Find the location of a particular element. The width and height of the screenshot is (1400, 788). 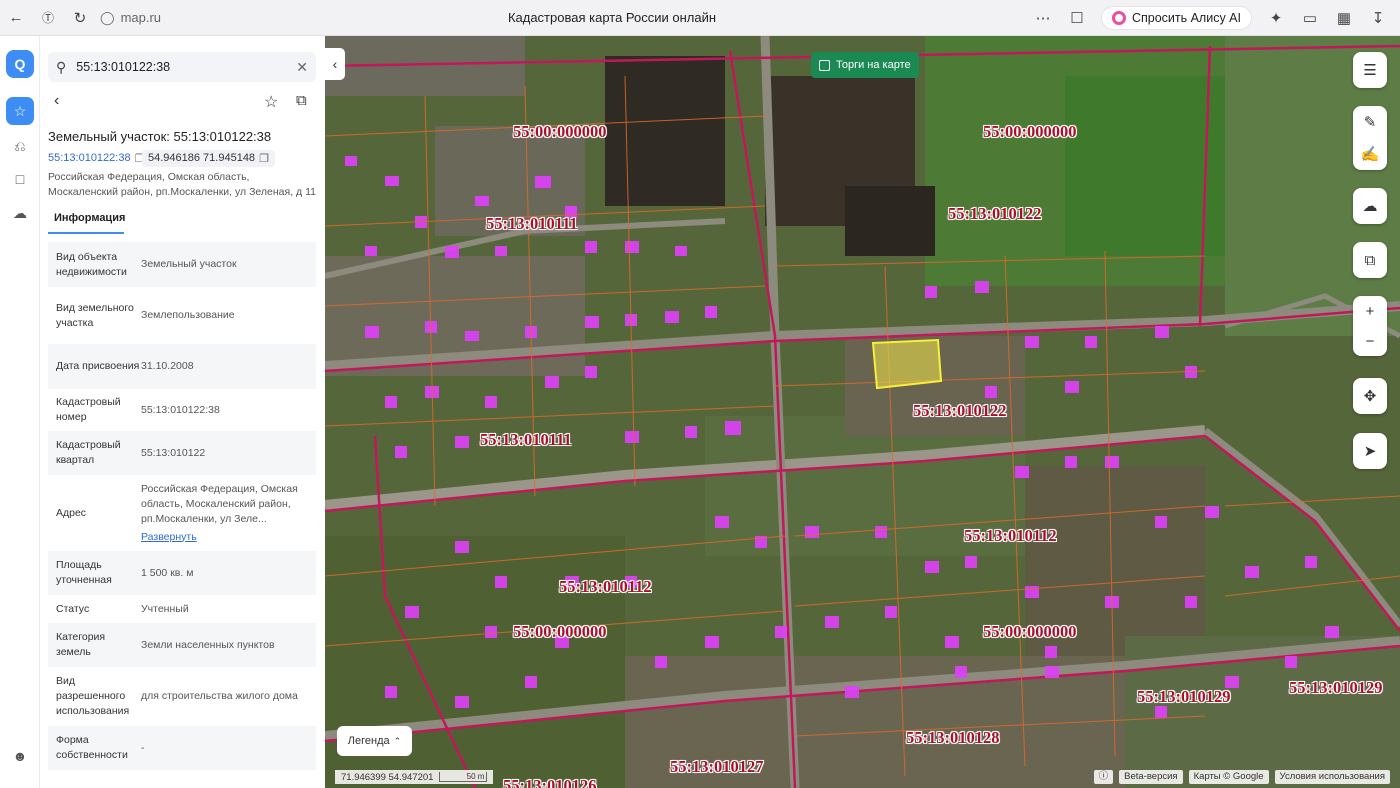

panel-toolbar: ‹ ☆ ⧉ is located at coordinates (183, 104).